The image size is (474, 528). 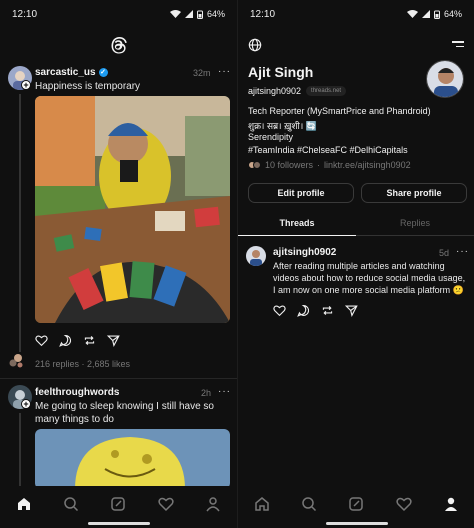 I want to click on bio-line: #TeamIndia #ChelseaFC #DelhiCapitals, so click(x=328, y=150).